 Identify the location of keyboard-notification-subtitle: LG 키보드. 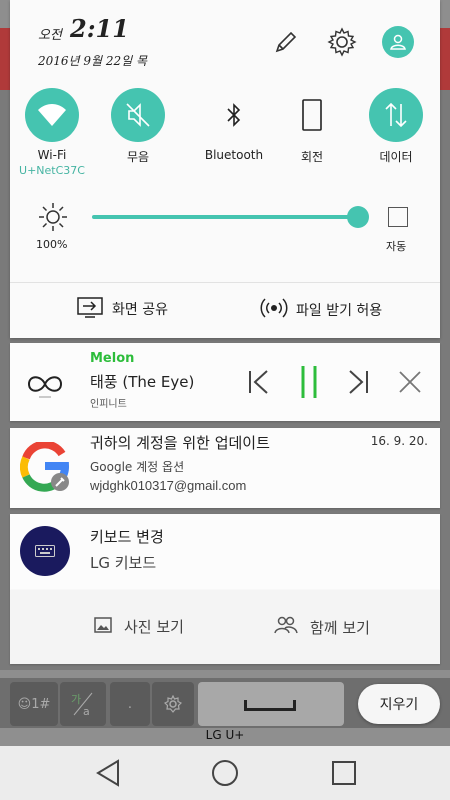
(123, 563).